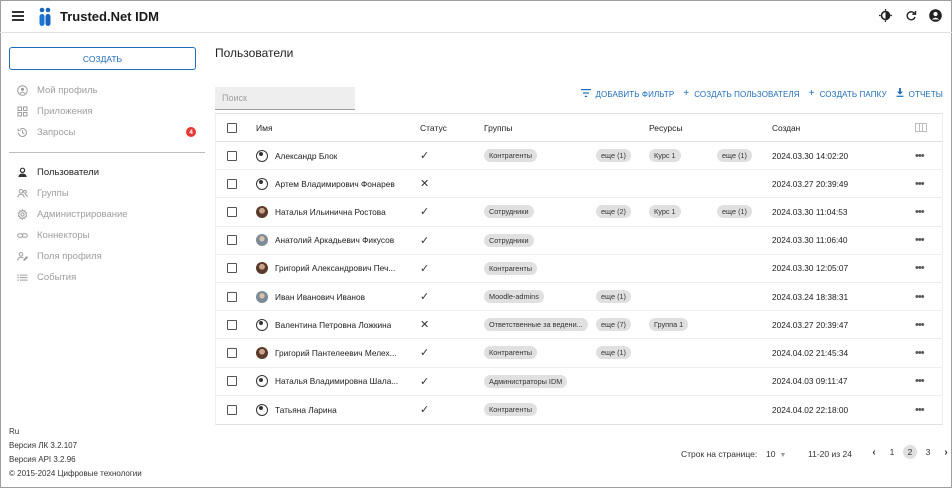  What do you see at coordinates (433, 127) in the screenshot?
I see `column-header-status: Статус` at bounding box center [433, 127].